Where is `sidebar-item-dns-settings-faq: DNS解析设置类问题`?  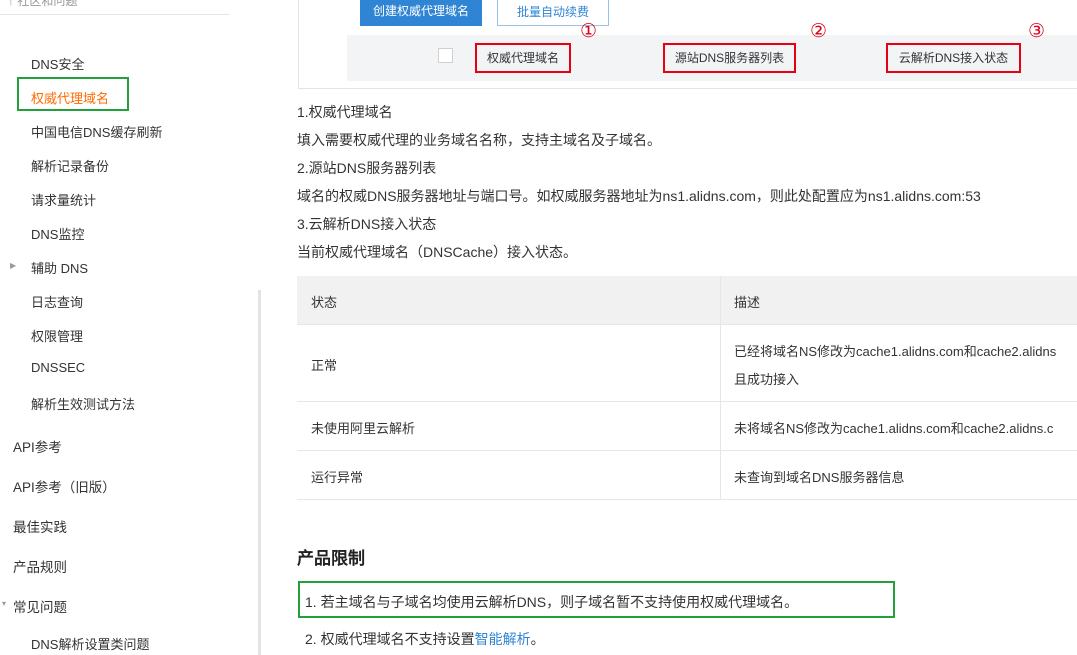
sidebar-item-dns-settings-faq: DNS解析设置类问题 is located at coordinates (90, 643).